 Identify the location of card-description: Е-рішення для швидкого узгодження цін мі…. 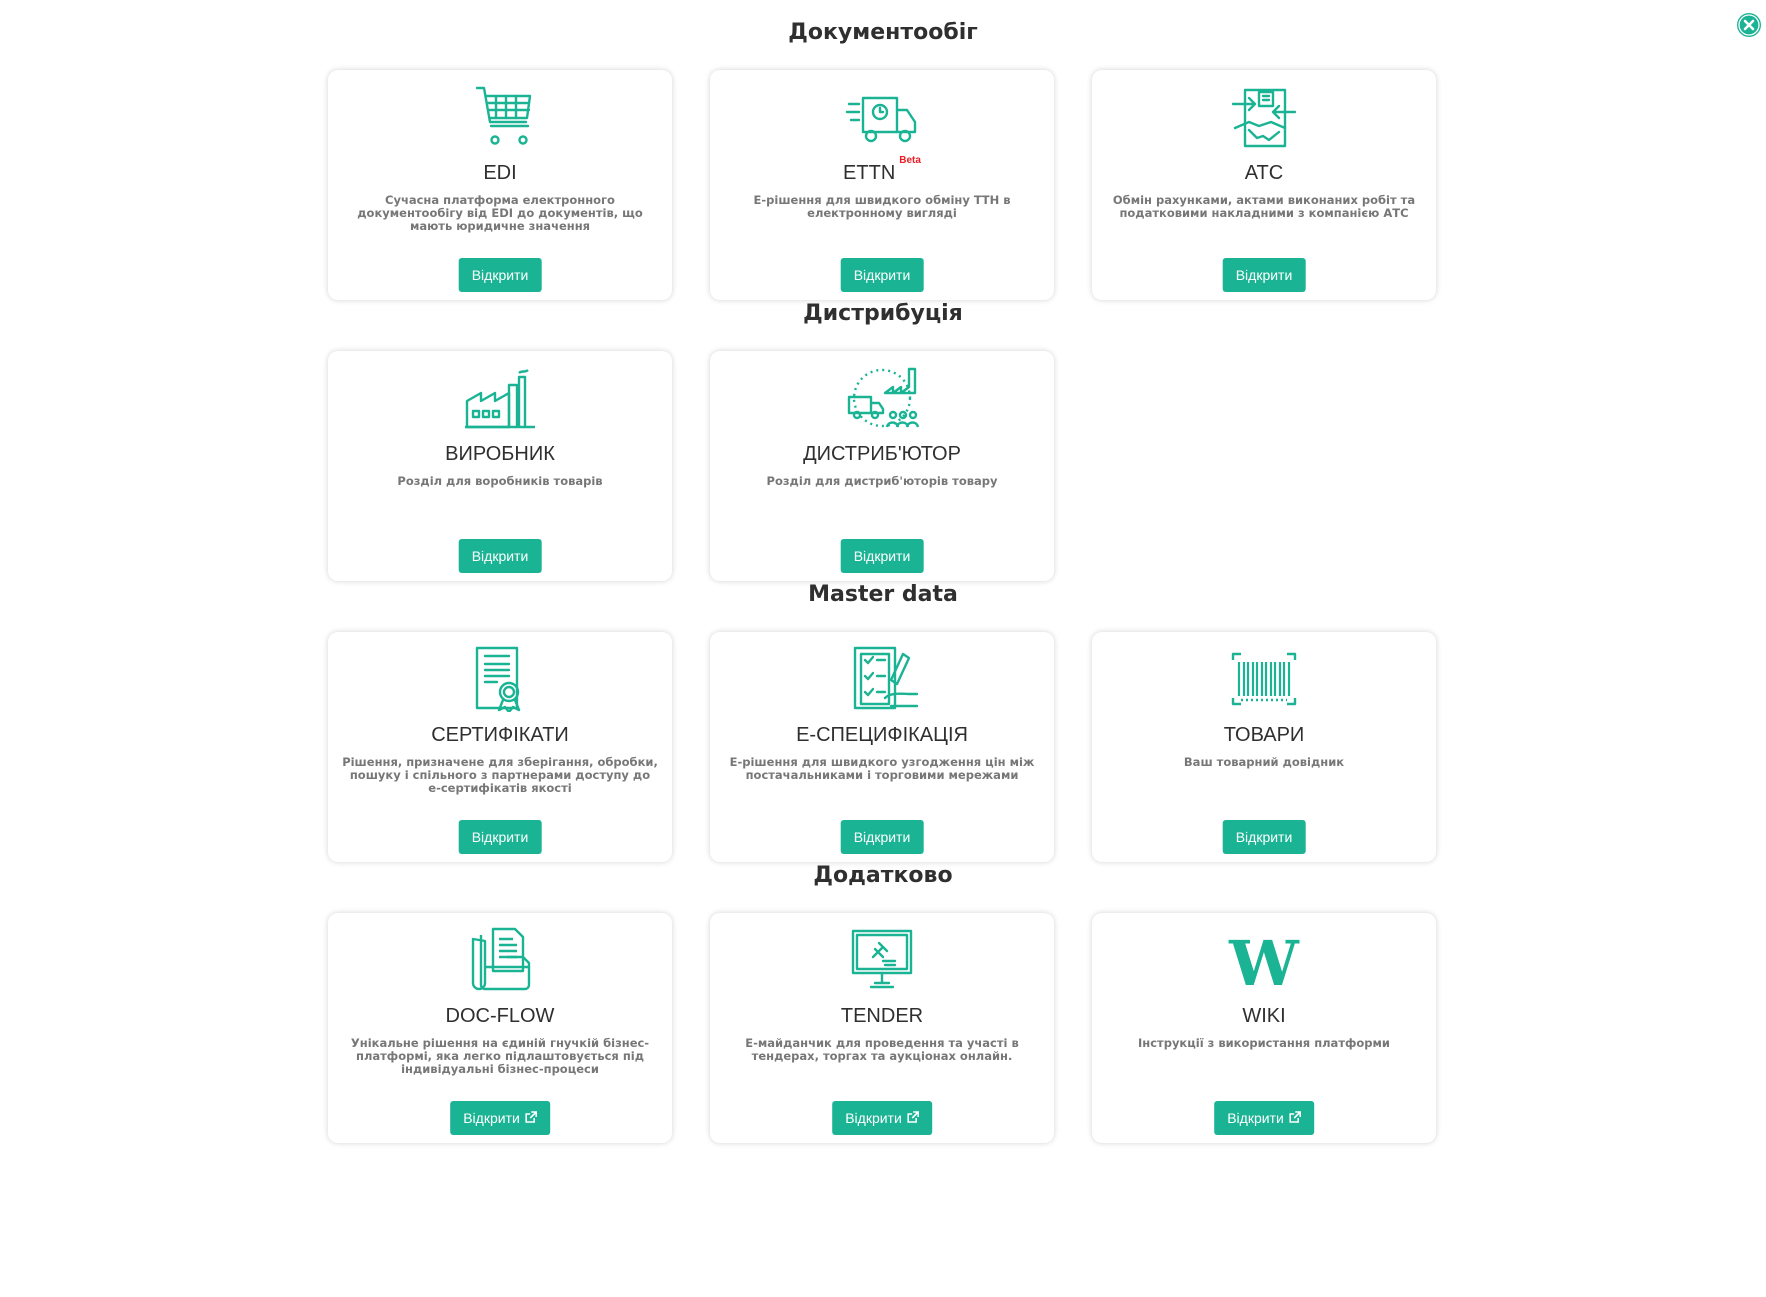
(882, 768).